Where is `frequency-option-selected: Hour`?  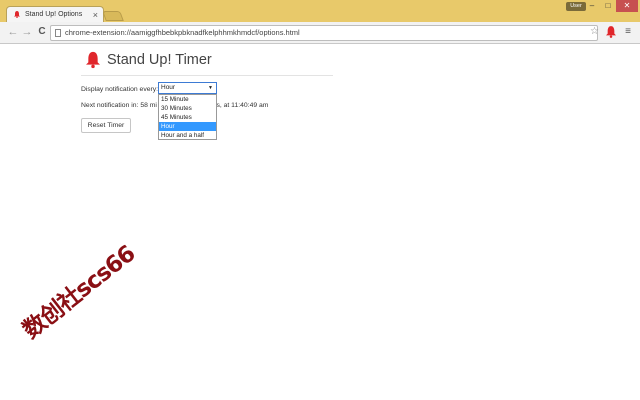
frequency-option-selected: Hour is located at coordinates (187, 126).